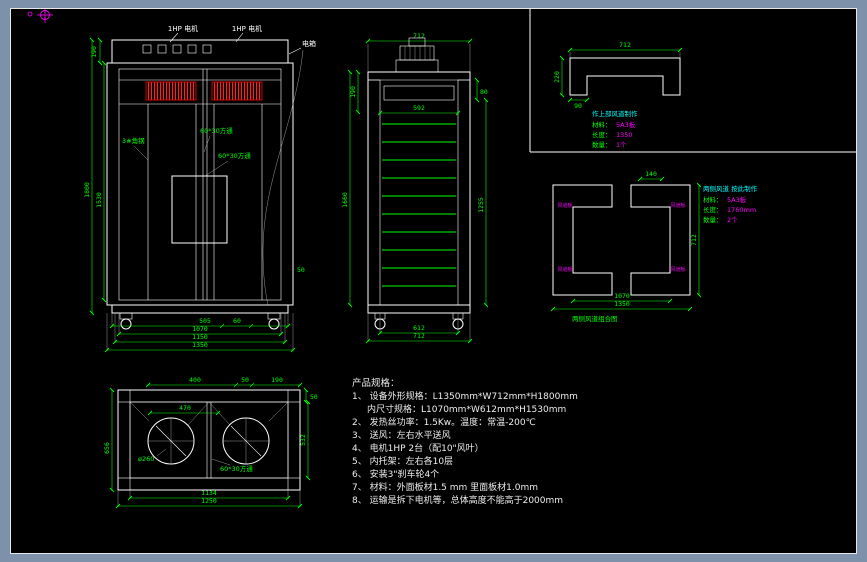  Describe the element at coordinates (199, 209) in the screenshot. I see `mesh-grille` at that location.